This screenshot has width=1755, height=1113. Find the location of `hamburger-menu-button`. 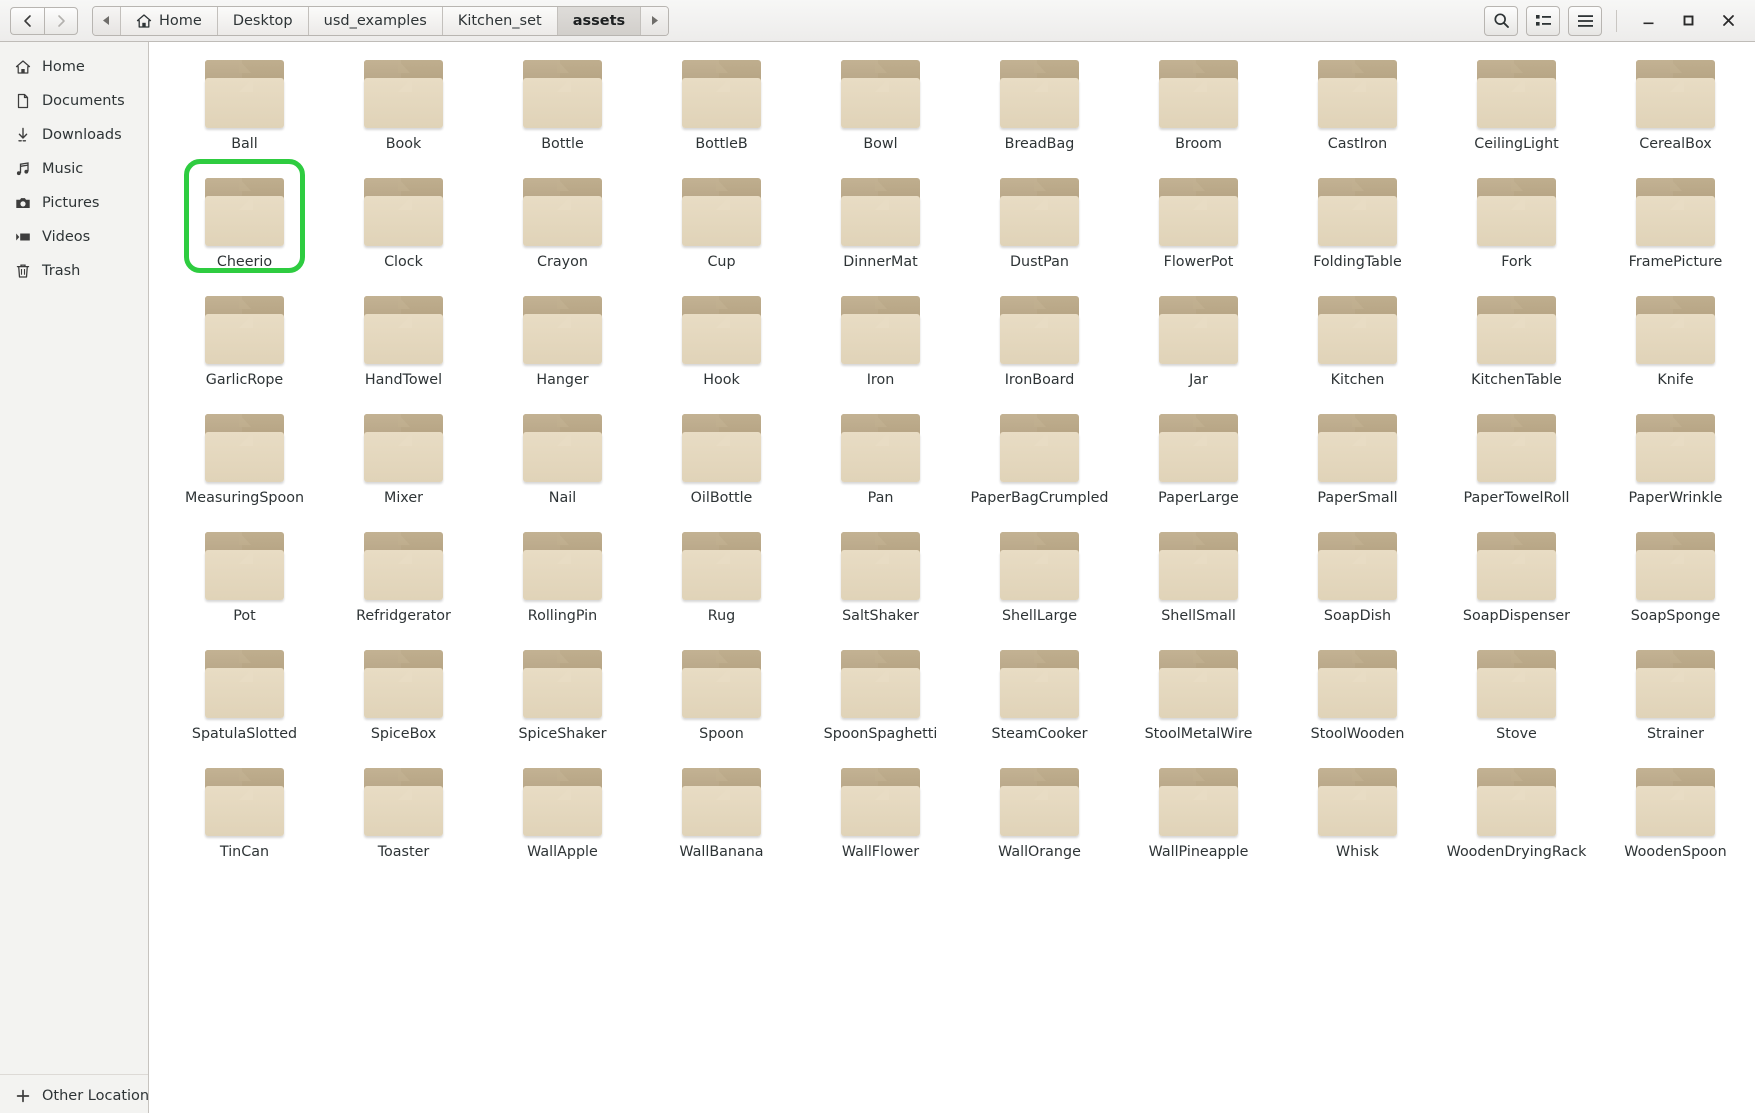

hamburger-menu-button is located at coordinates (1585, 20).